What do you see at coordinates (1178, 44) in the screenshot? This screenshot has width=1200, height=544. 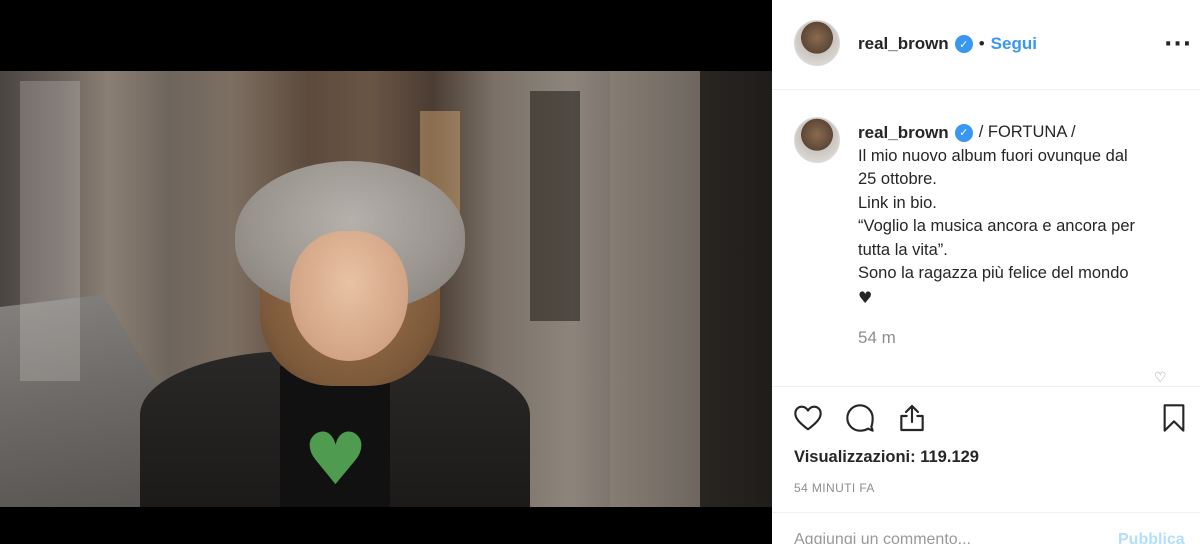 I see `more-options-icon: ···` at bounding box center [1178, 44].